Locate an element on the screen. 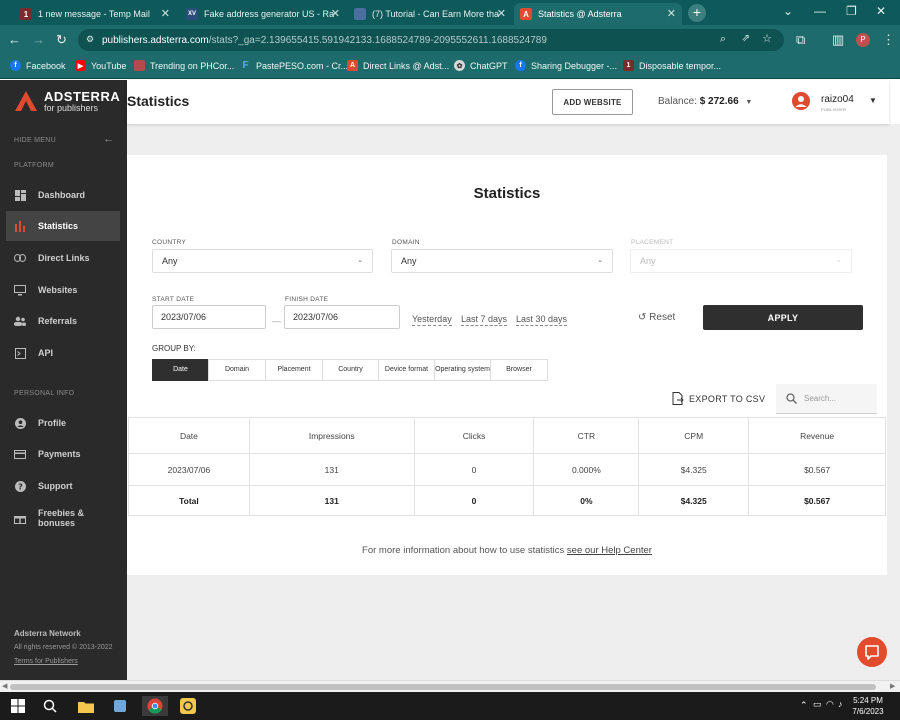 The width and height of the screenshot is (900, 720). hide-menu-label: HIDE MENU is located at coordinates (35, 140).